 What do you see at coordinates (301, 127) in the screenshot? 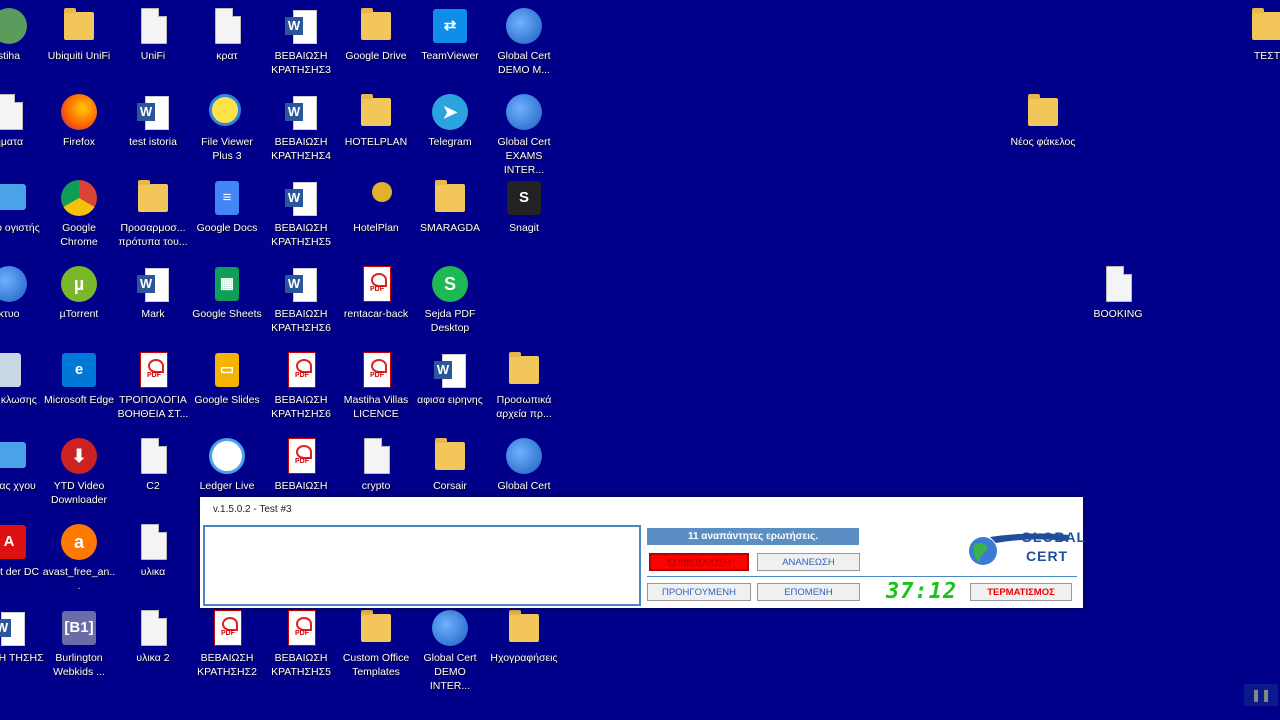
I see `desktop-icon: W ΒΕΒΑΙΩΣΗ ΚΡΑΤΗΣΗΣ4` at bounding box center [301, 127].